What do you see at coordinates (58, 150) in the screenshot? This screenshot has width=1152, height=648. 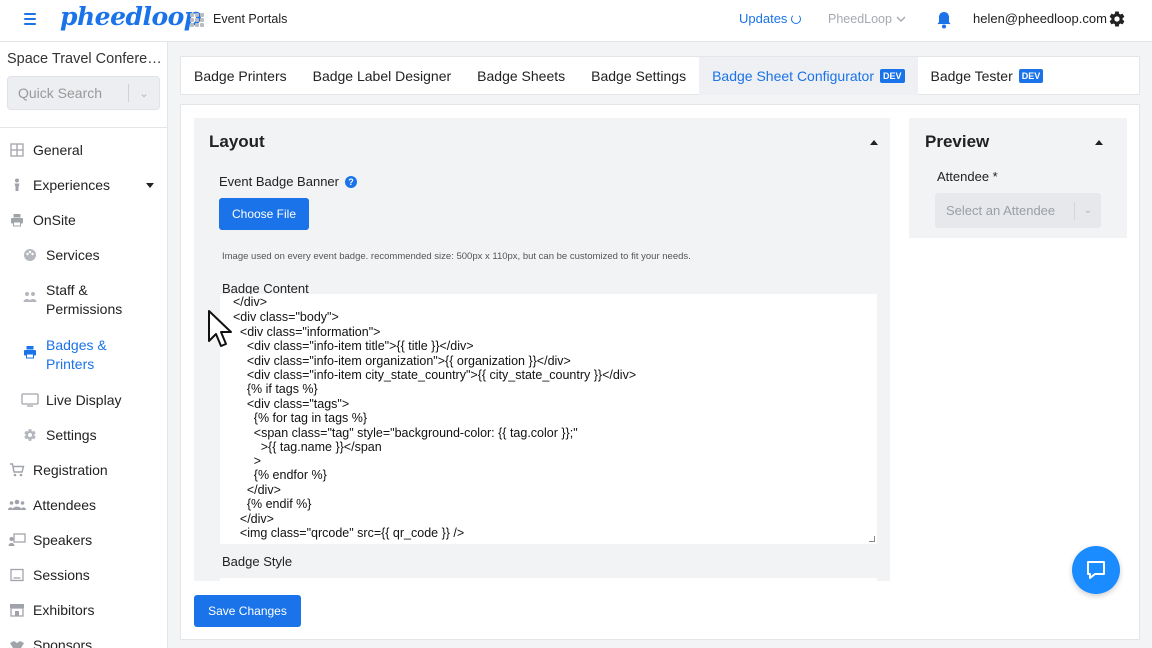 I see `sidebar-item-label: General` at bounding box center [58, 150].